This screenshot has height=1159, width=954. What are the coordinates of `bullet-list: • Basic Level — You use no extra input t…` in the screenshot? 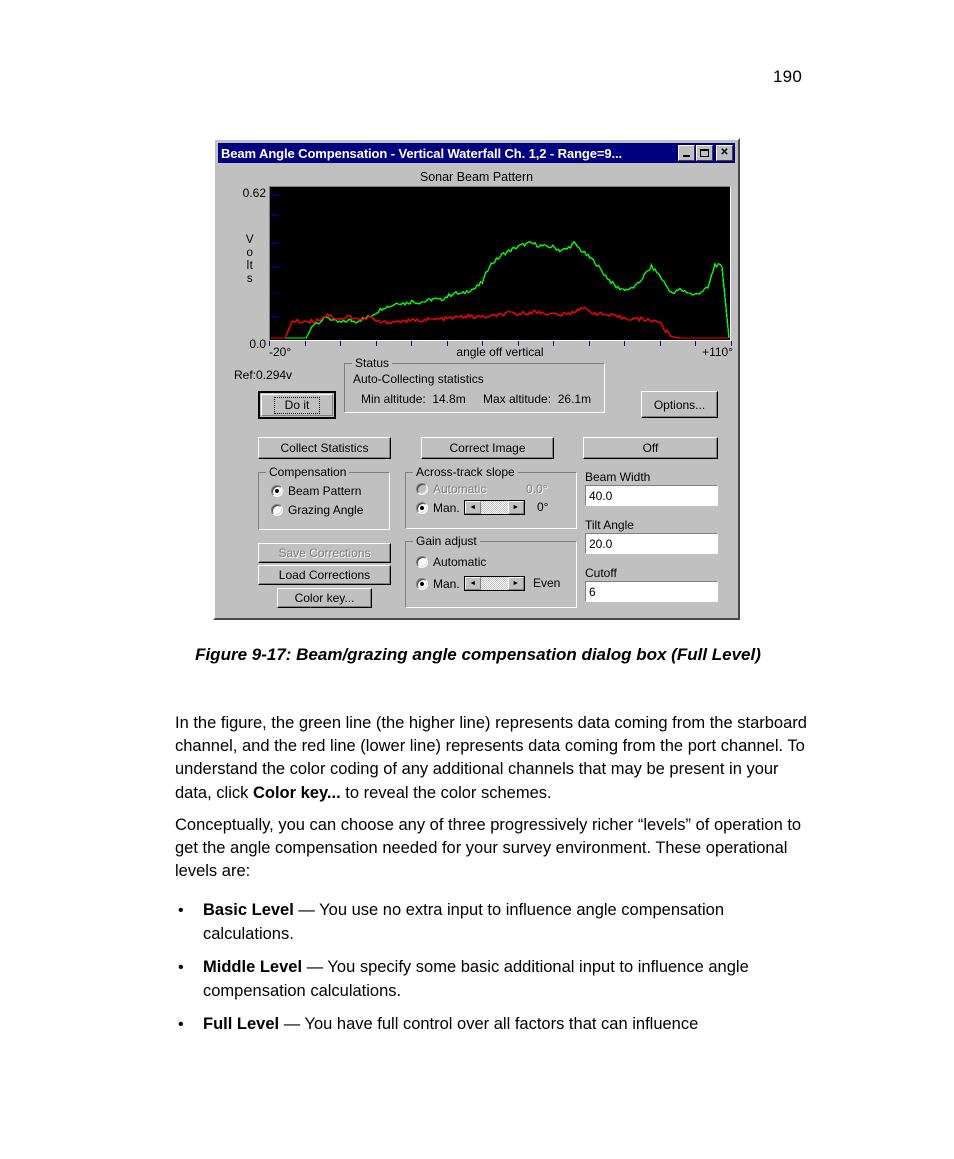 It's located at (497, 973).